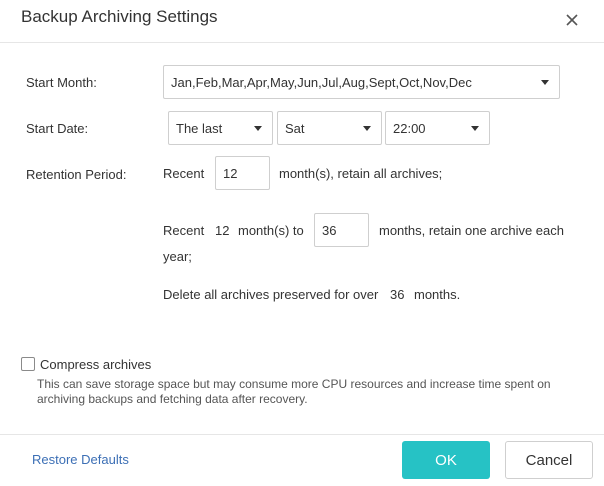  Describe the element at coordinates (119, 16) in the screenshot. I see `dialog-title: Backup Archiving Settings` at that location.